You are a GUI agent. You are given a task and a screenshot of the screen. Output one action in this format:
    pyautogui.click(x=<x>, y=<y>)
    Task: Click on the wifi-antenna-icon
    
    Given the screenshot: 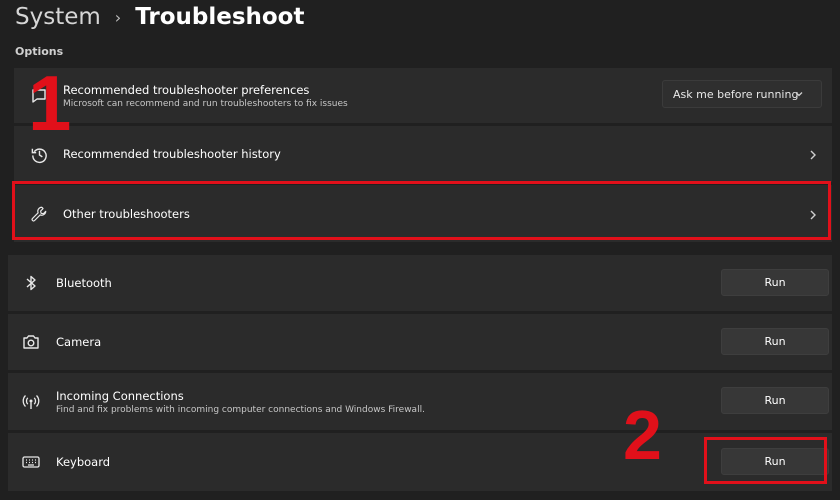 What is the action you would take?
    pyautogui.click(x=31, y=402)
    